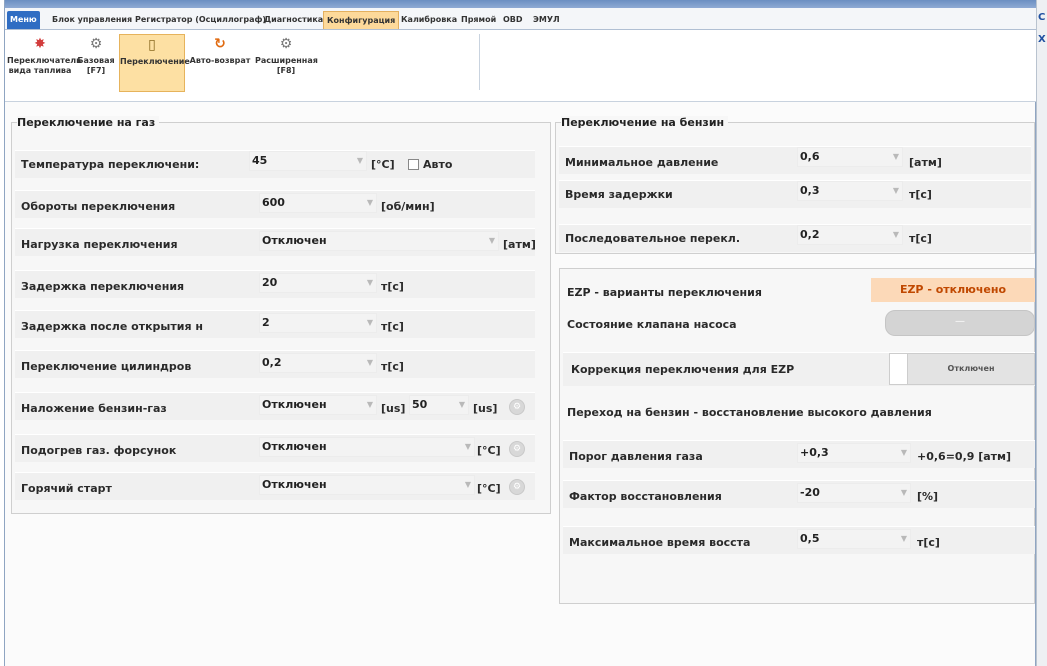 Image resolution: width=1047 pixels, height=666 pixels. What do you see at coordinates (850, 191) in the screenshot?
I see `petrol-delay-combo: 0,3 ▼` at bounding box center [850, 191].